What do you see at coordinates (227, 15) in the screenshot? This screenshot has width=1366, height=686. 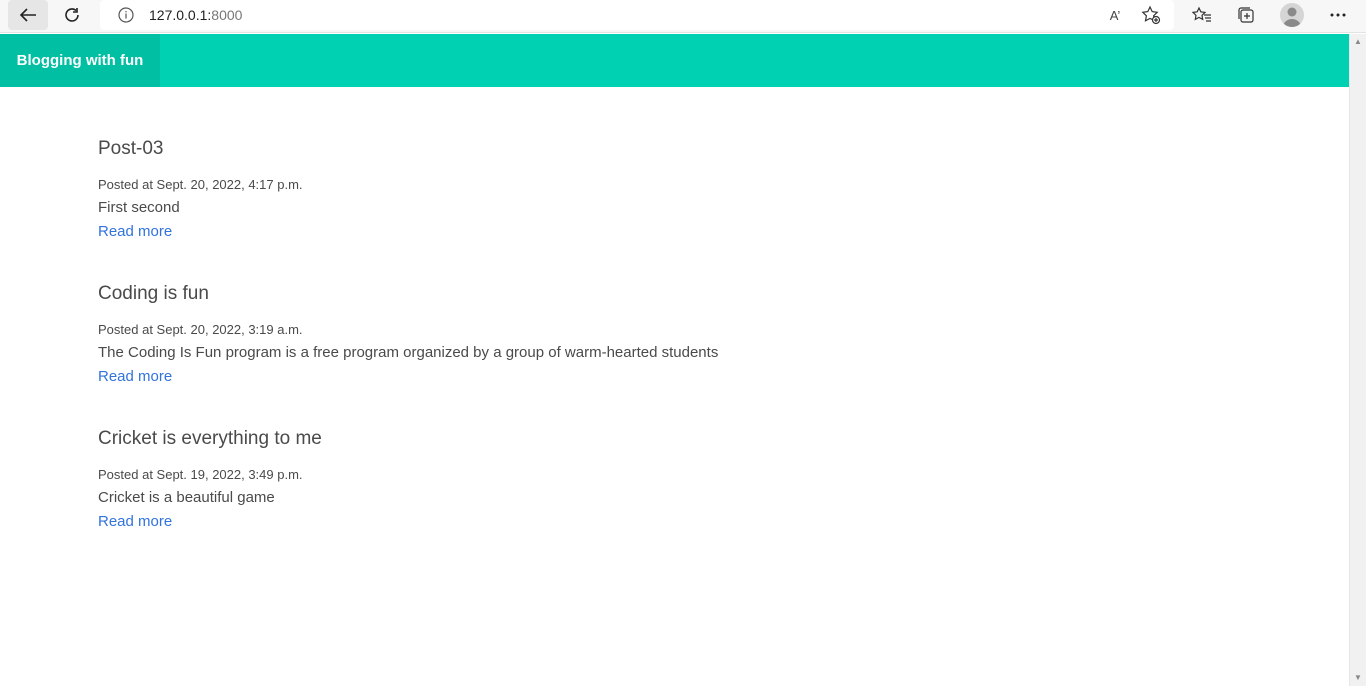 I see `url-port: 8000` at bounding box center [227, 15].